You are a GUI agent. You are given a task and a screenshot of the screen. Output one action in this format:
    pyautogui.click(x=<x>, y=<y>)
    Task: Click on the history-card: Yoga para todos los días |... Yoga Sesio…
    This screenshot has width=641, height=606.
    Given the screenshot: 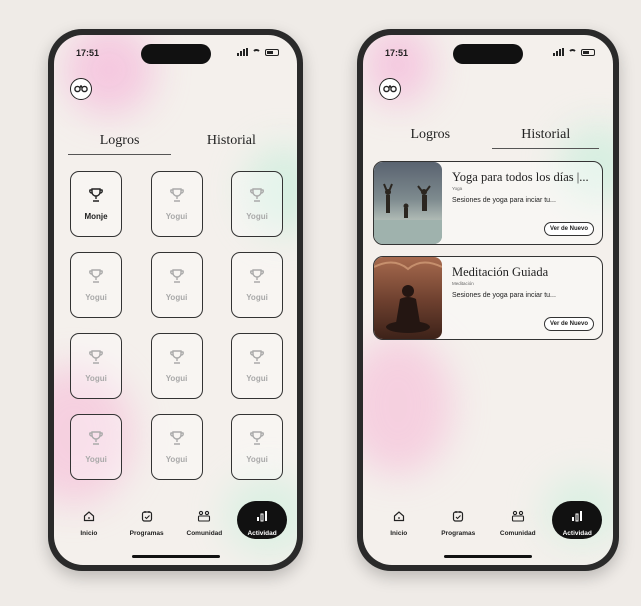 What is the action you would take?
    pyautogui.click(x=488, y=203)
    